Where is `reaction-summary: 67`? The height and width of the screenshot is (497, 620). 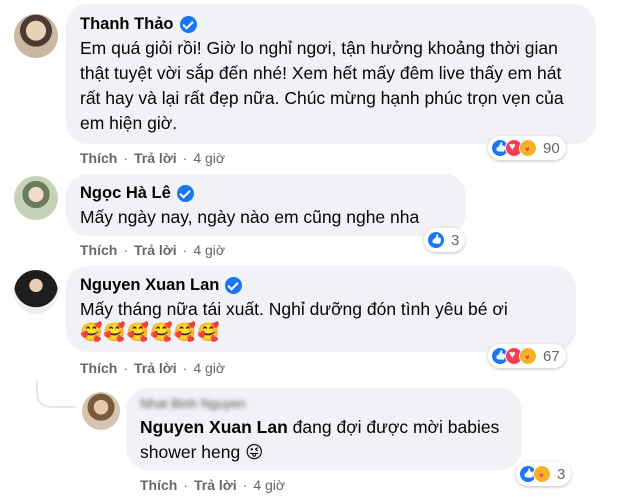 reaction-summary: 67 is located at coordinates (527, 356).